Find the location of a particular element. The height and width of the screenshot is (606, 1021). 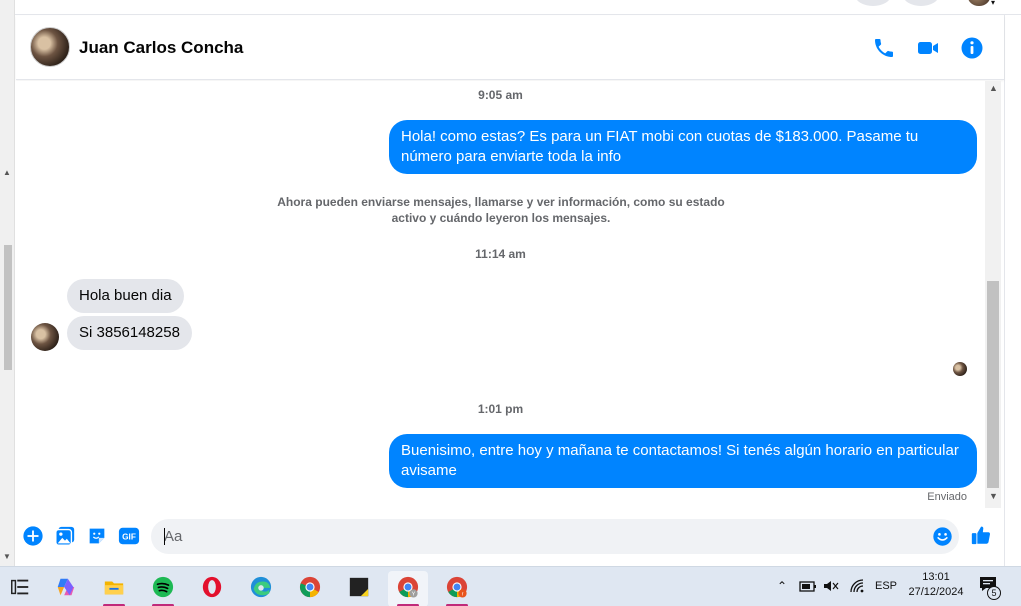

chrome-icon: Y is located at coordinates (408, 587).